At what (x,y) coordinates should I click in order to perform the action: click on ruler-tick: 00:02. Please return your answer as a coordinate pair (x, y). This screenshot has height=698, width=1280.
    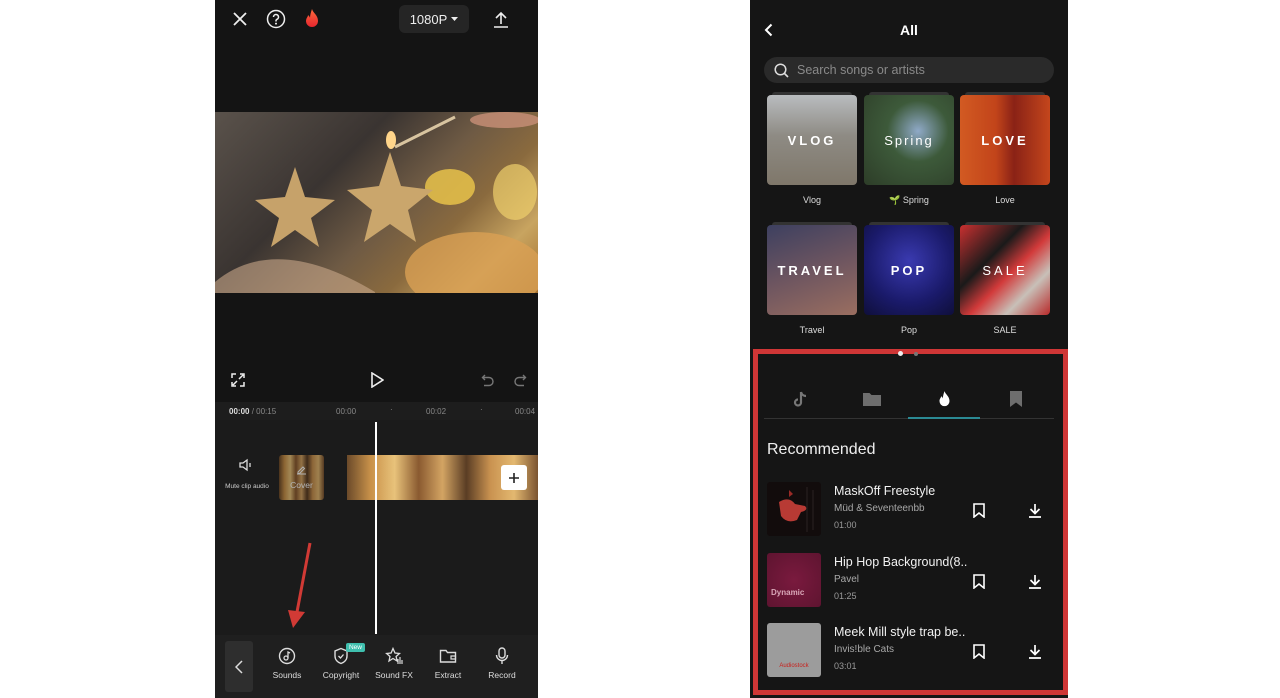
    Looking at the image, I should click on (436, 411).